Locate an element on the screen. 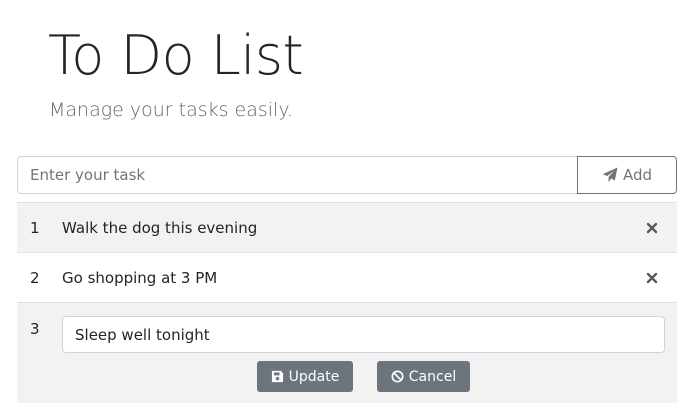  edit-task-input is located at coordinates (363, 334).